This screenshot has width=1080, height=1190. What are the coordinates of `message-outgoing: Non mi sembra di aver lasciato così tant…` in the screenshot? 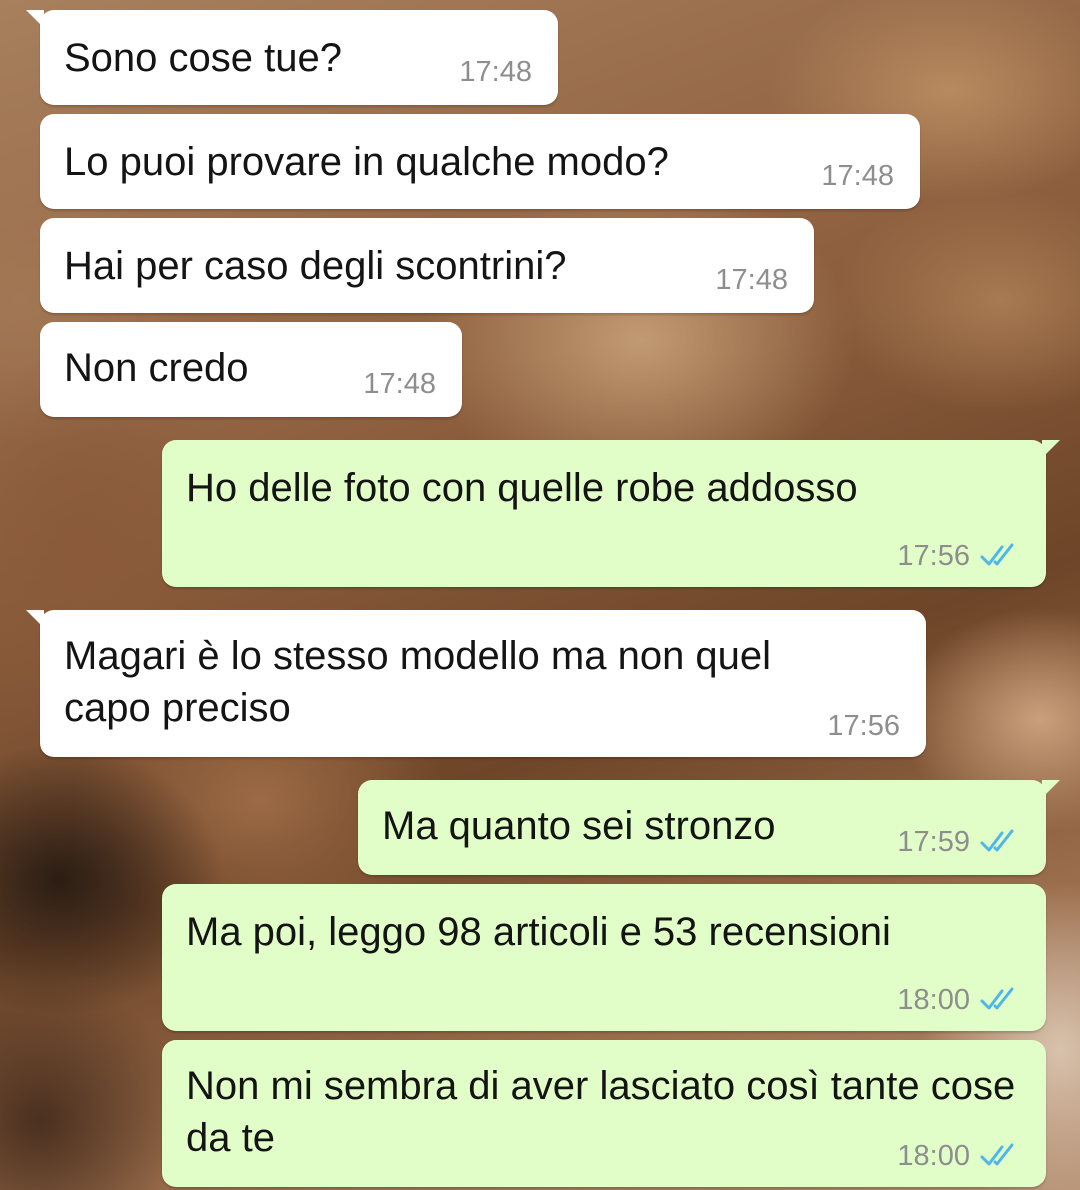 It's located at (604, 1113).